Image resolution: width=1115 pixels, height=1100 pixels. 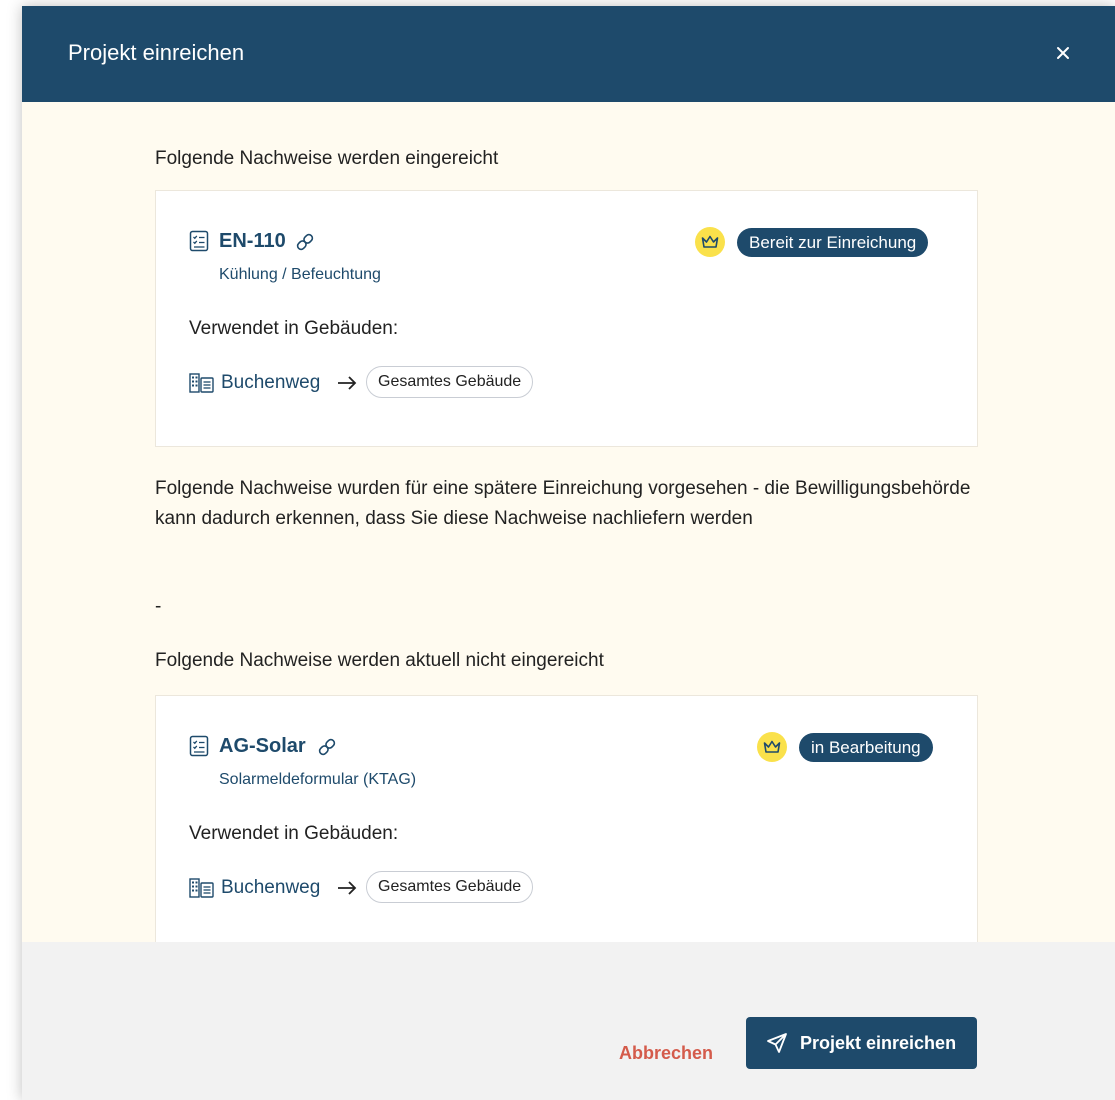 What do you see at coordinates (158, 606) in the screenshot?
I see `later-submission-empty: -` at bounding box center [158, 606].